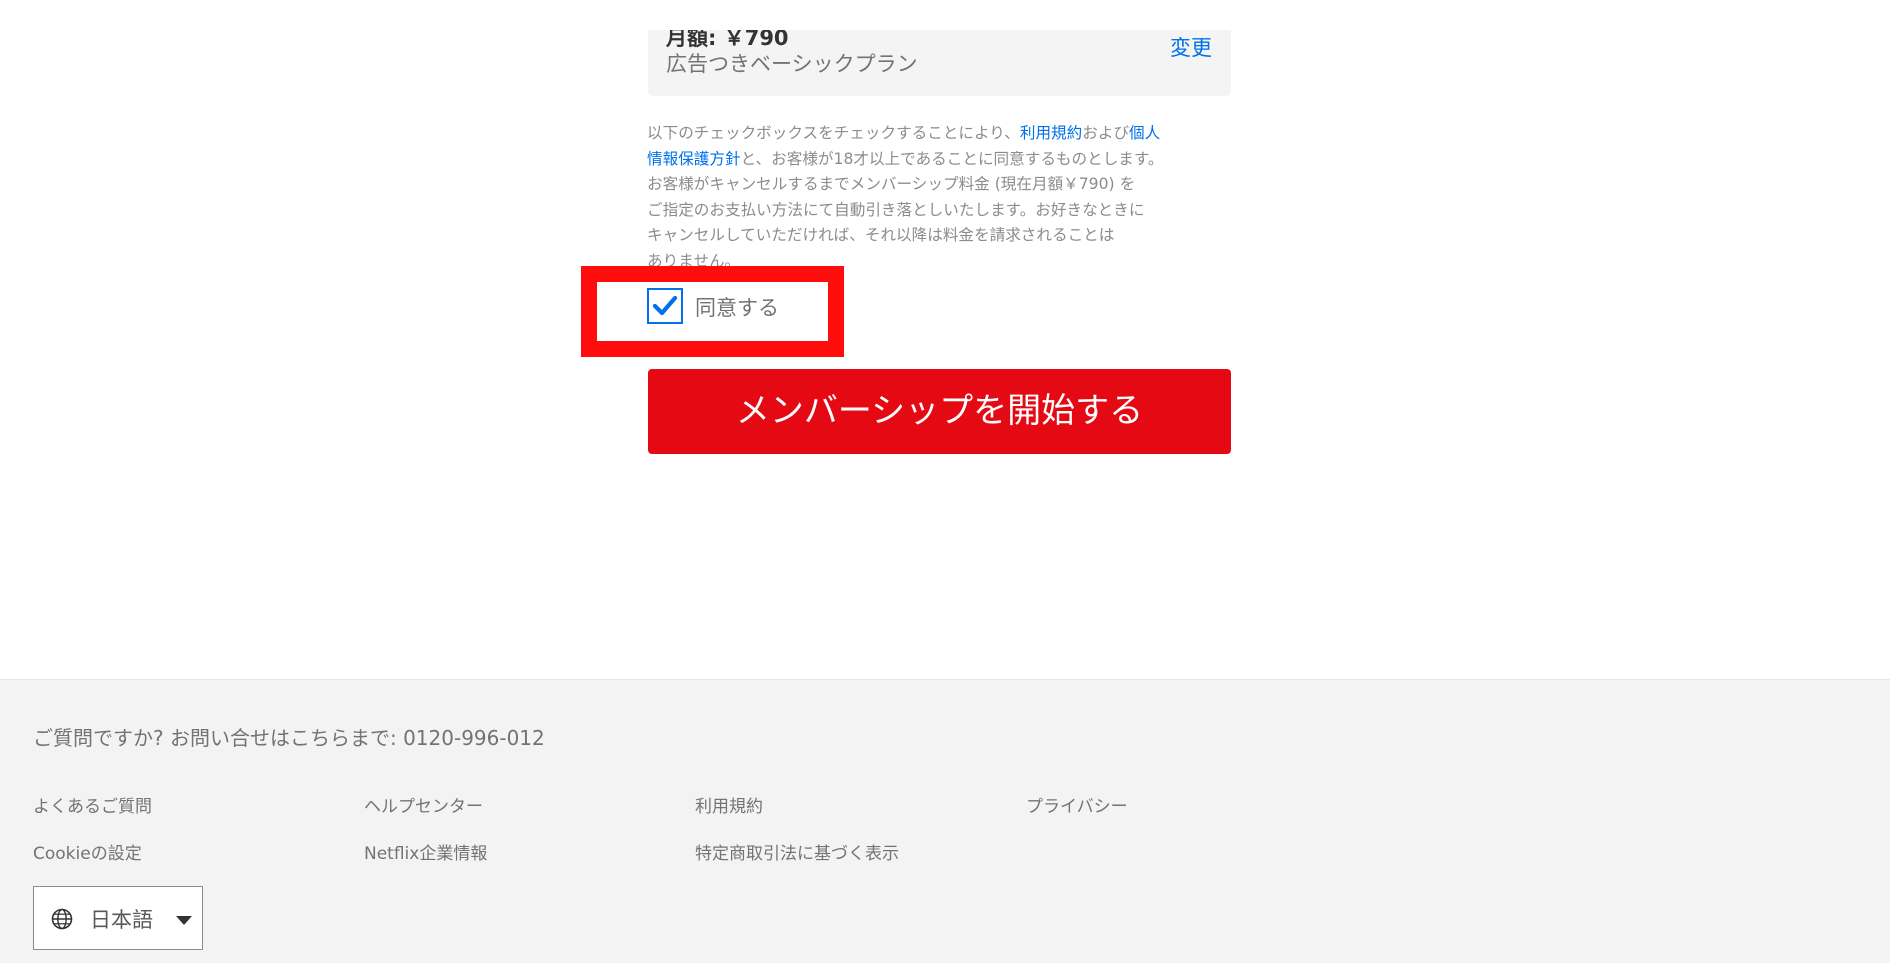 This screenshot has height=963, width=1890. I want to click on footer-contact: ご質問ですか? お問い合せはこちらまで: 0120-996-012, so click(289, 736).